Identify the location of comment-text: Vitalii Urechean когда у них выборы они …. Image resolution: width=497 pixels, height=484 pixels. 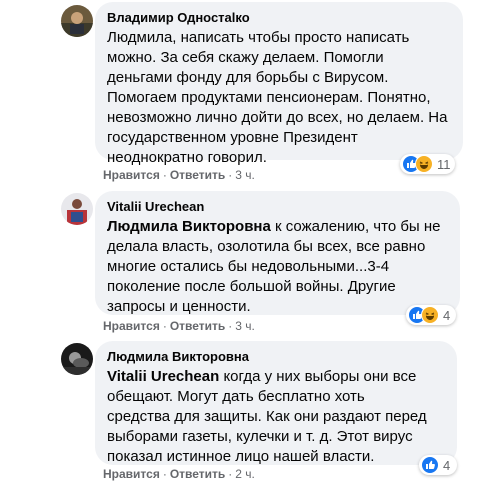
(267, 416).